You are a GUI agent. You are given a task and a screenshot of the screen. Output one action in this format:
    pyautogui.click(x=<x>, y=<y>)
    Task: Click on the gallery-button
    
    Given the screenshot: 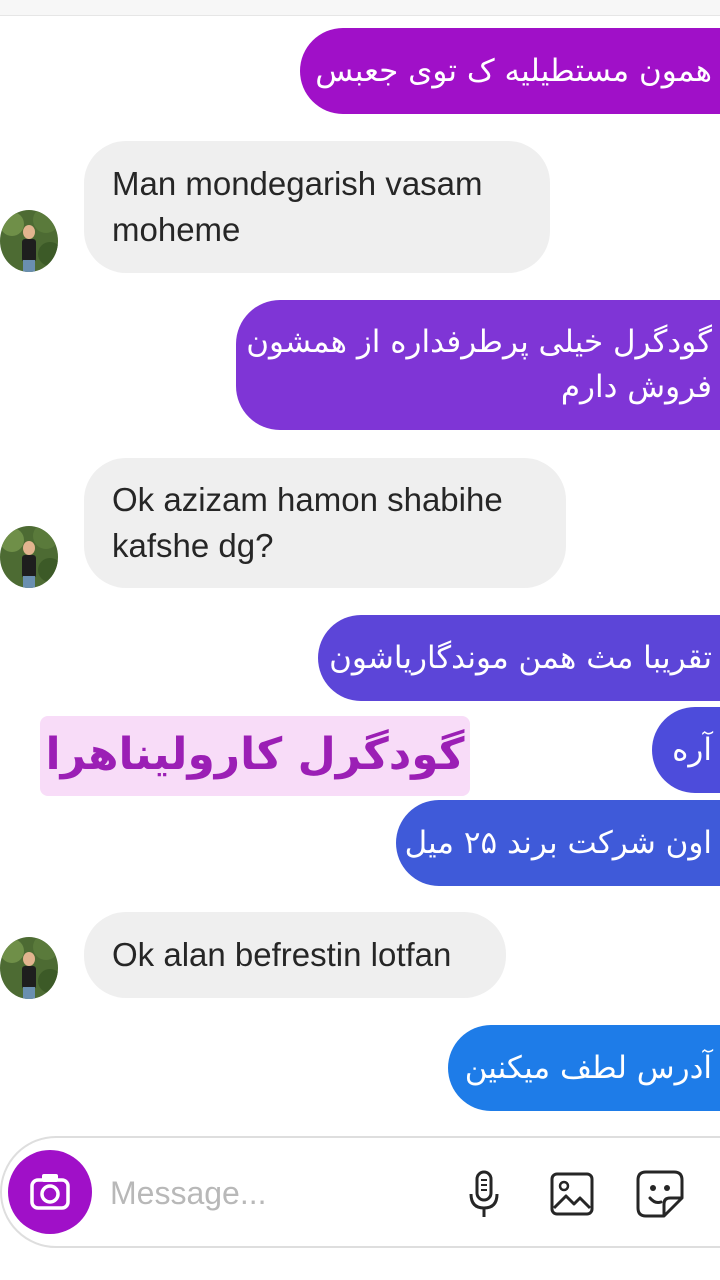 What is the action you would take?
    pyautogui.click(x=572, y=1194)
    